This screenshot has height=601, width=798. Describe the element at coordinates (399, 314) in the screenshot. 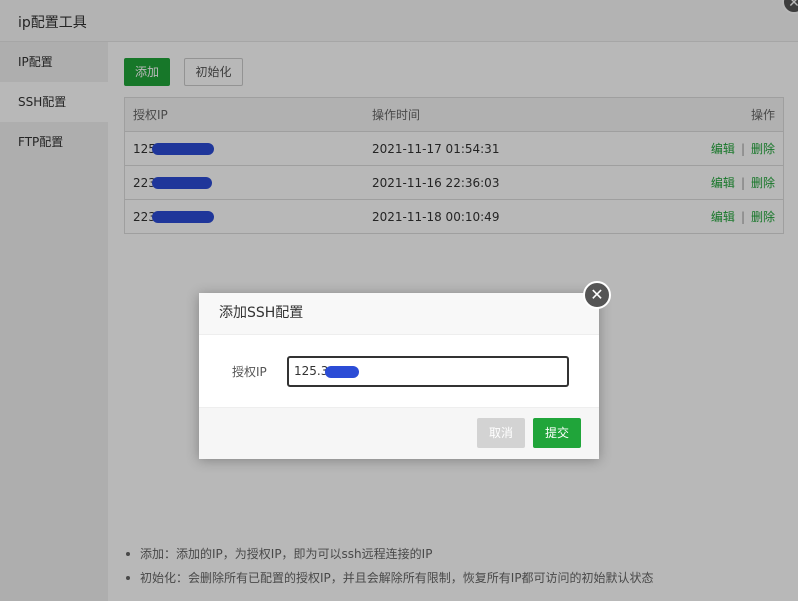

I see `dialog-title: 添加SSH配置` at that location.